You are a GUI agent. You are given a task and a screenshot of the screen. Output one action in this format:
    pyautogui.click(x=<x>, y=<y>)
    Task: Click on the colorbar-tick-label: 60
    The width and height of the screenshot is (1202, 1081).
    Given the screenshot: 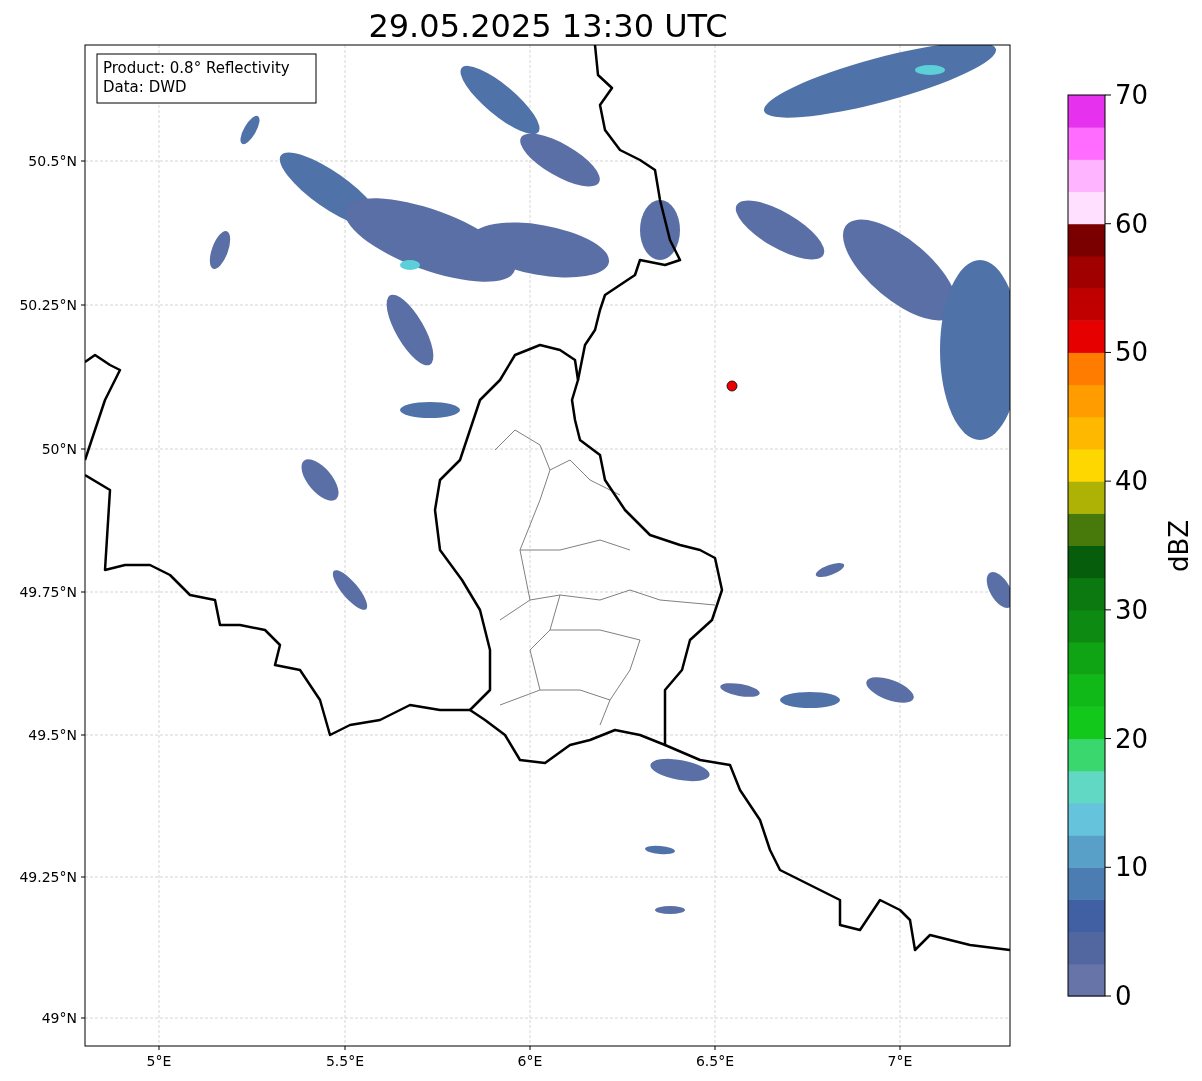 What is the action you would take?
    pyautogui.click(x=1132, y=223)
    